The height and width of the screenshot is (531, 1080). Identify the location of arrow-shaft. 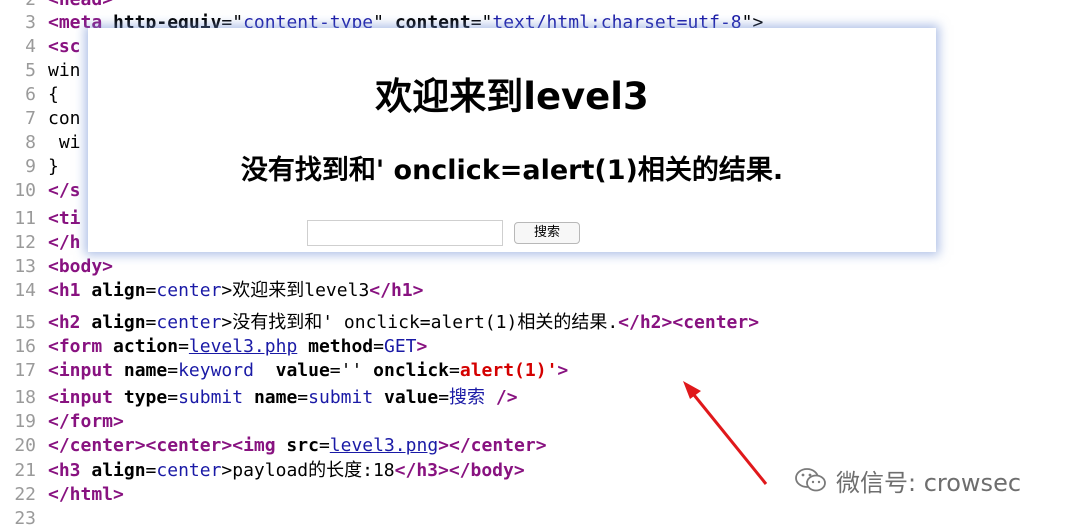
(728, 437).